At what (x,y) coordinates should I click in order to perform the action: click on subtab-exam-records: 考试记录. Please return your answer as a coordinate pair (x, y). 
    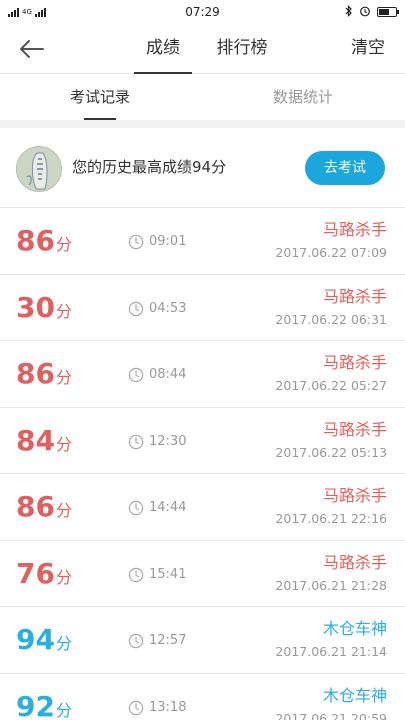
    Looking at the image, I should click on (100, 97).